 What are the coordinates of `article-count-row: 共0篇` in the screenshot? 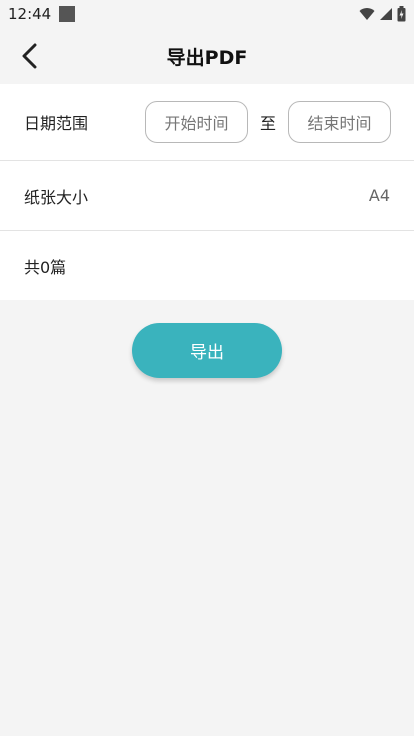 It's located at (207, 265).